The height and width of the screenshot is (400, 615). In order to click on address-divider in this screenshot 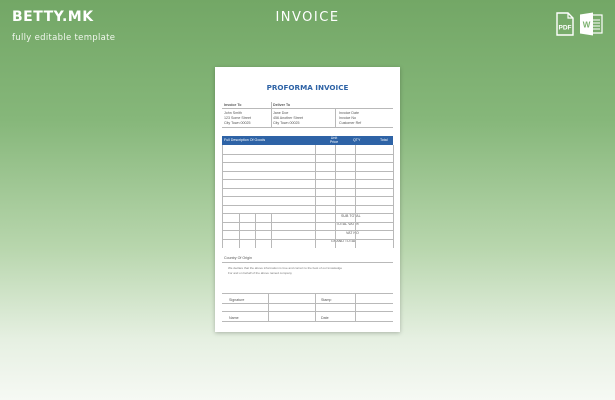, I will do `click(271, 114)`.